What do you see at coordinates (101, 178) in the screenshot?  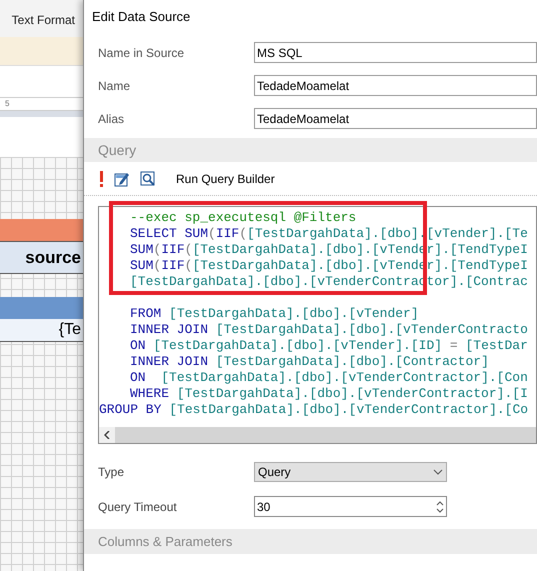 I see `exclamation-icon` at bounding box center [101, 178].